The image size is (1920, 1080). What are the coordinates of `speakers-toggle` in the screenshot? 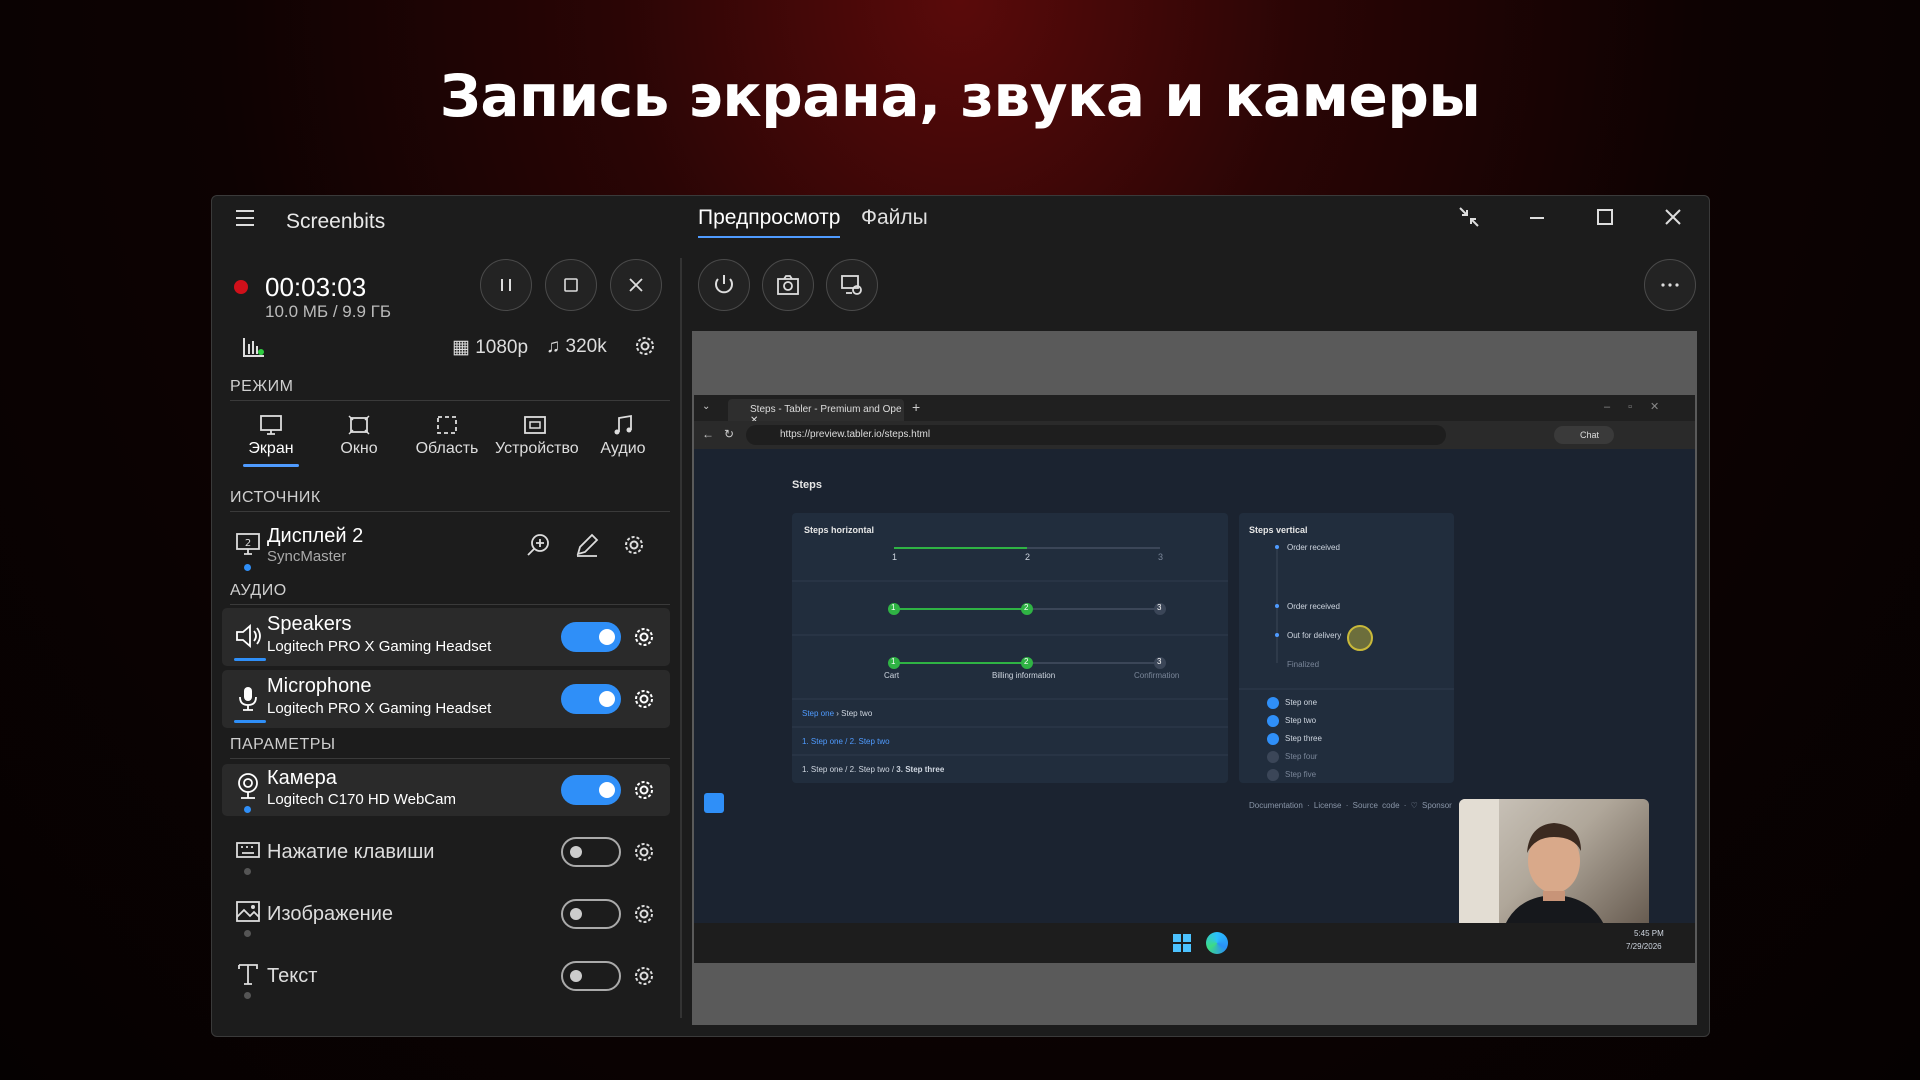 It's located at (591, 637).